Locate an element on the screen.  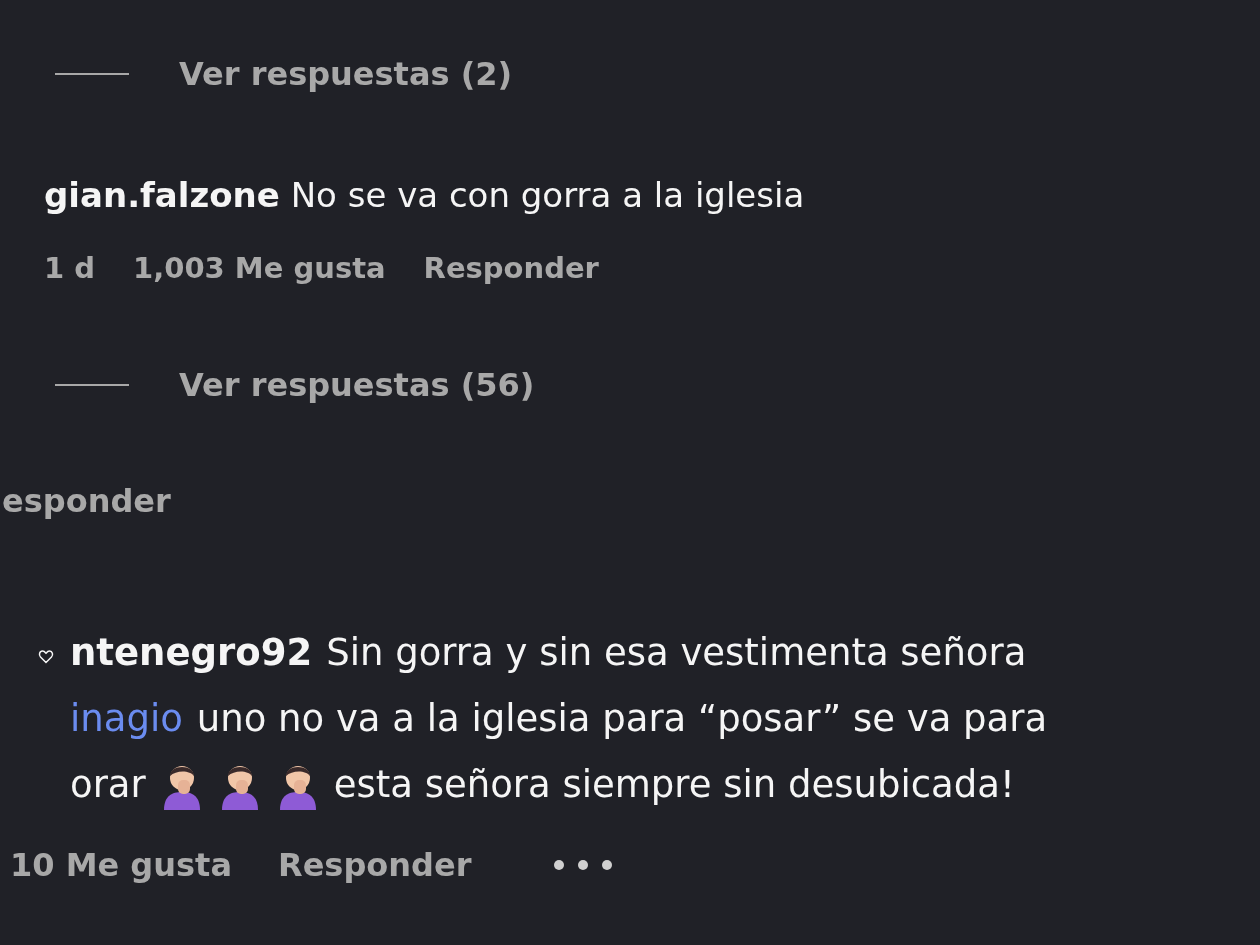
comment-text: uno no va a la iglesia para “posar” se va para is located at coordinates (622, 718).